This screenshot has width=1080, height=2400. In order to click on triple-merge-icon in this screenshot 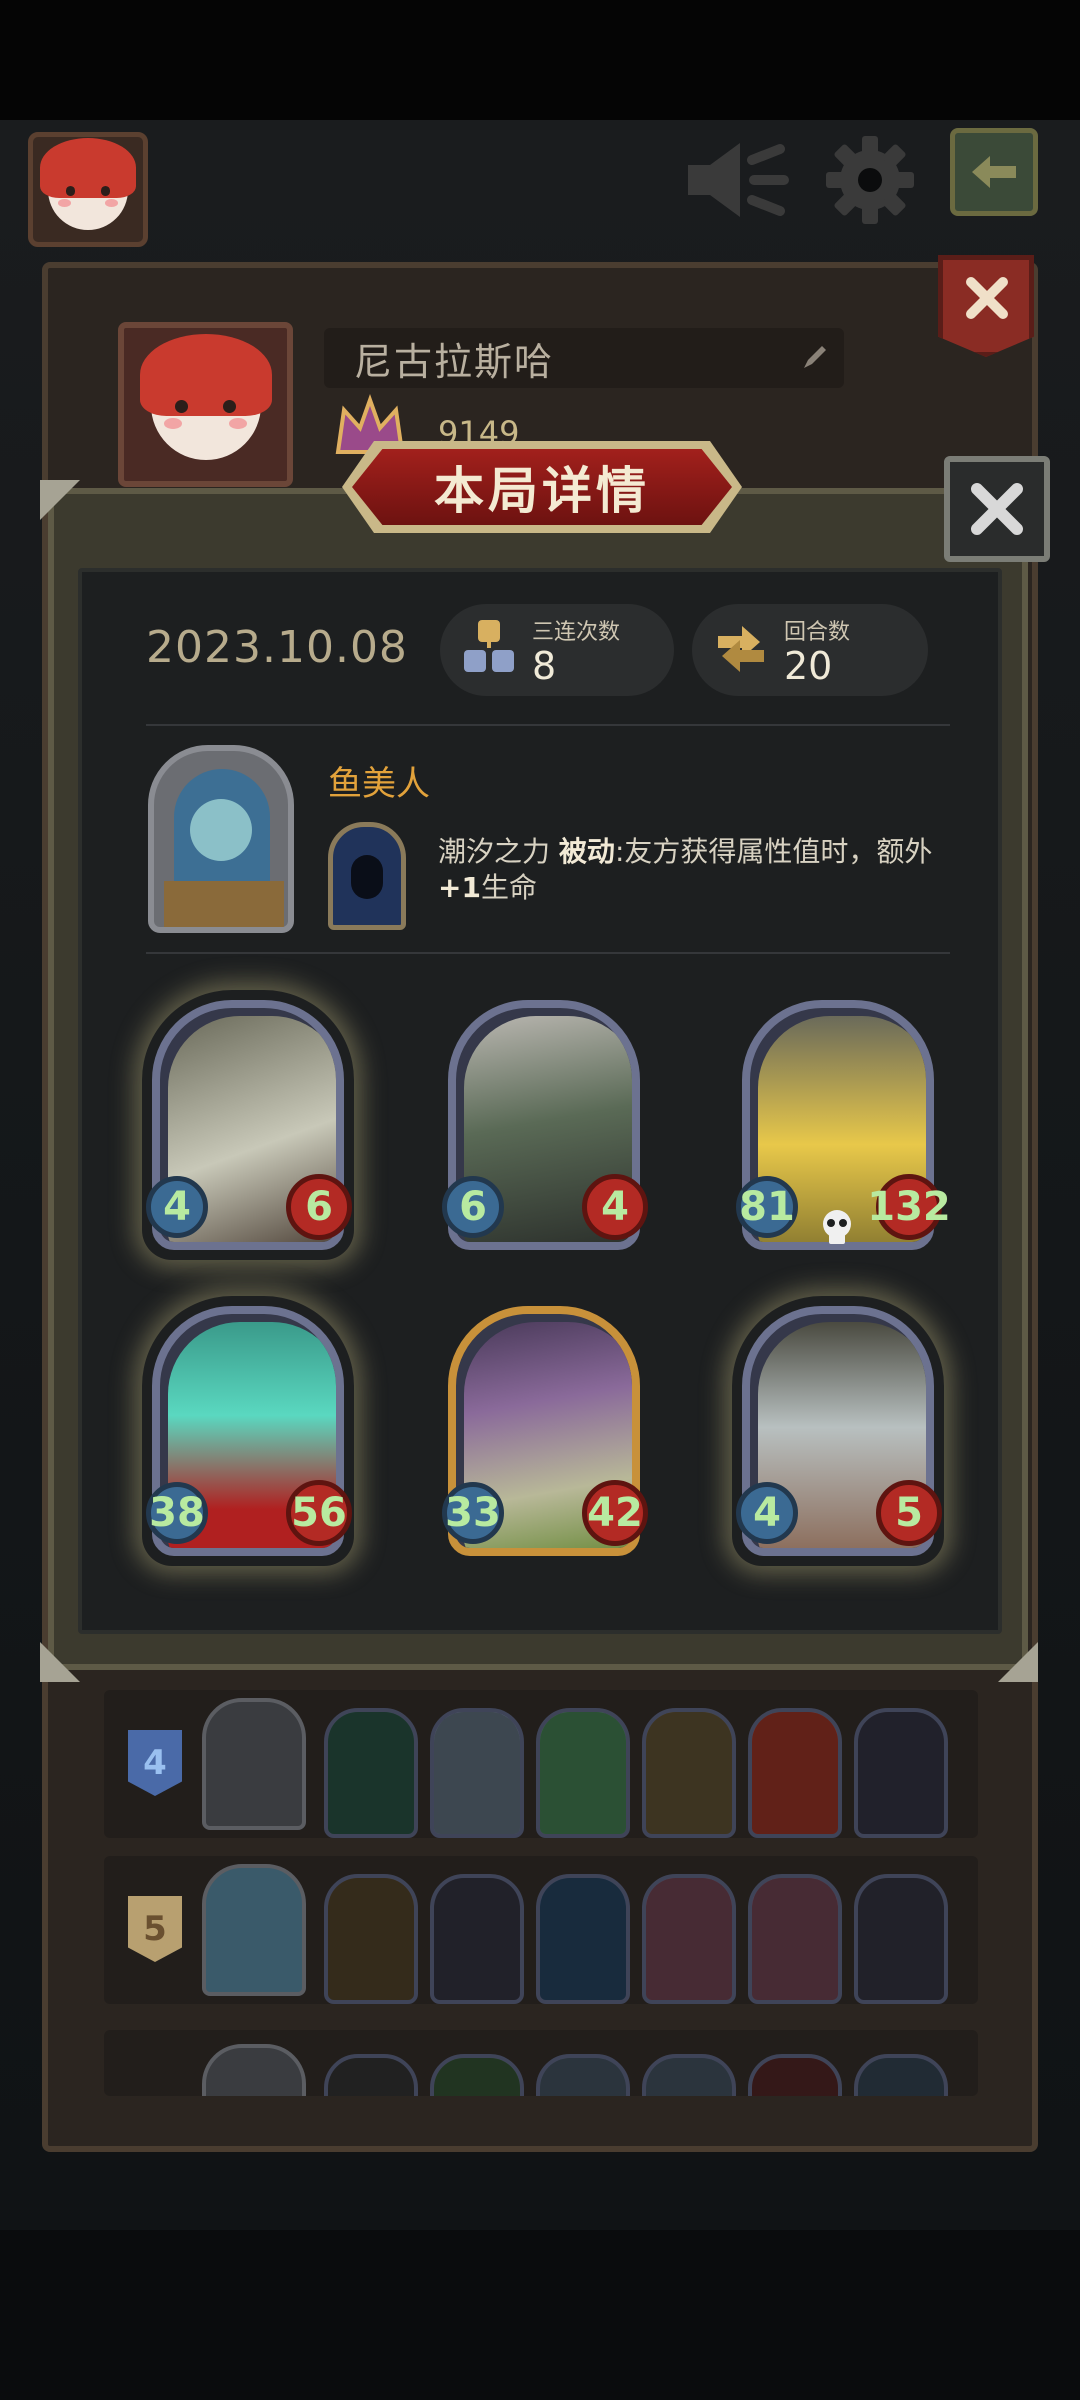, I will do `click(489, 646)`.